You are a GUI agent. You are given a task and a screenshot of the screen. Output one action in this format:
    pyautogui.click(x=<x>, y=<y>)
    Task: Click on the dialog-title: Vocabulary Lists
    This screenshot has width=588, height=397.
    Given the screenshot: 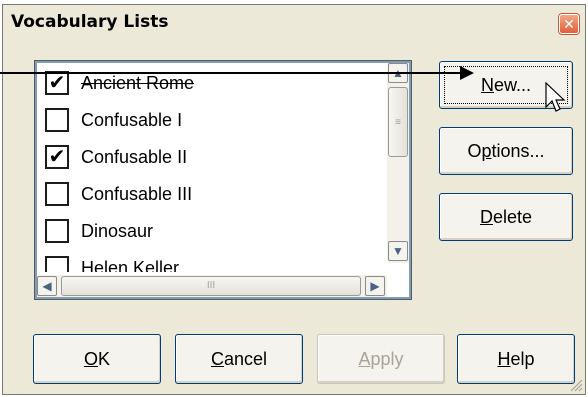 What is the action you would take?
    pyautogui.click(x=90, y=22)
    